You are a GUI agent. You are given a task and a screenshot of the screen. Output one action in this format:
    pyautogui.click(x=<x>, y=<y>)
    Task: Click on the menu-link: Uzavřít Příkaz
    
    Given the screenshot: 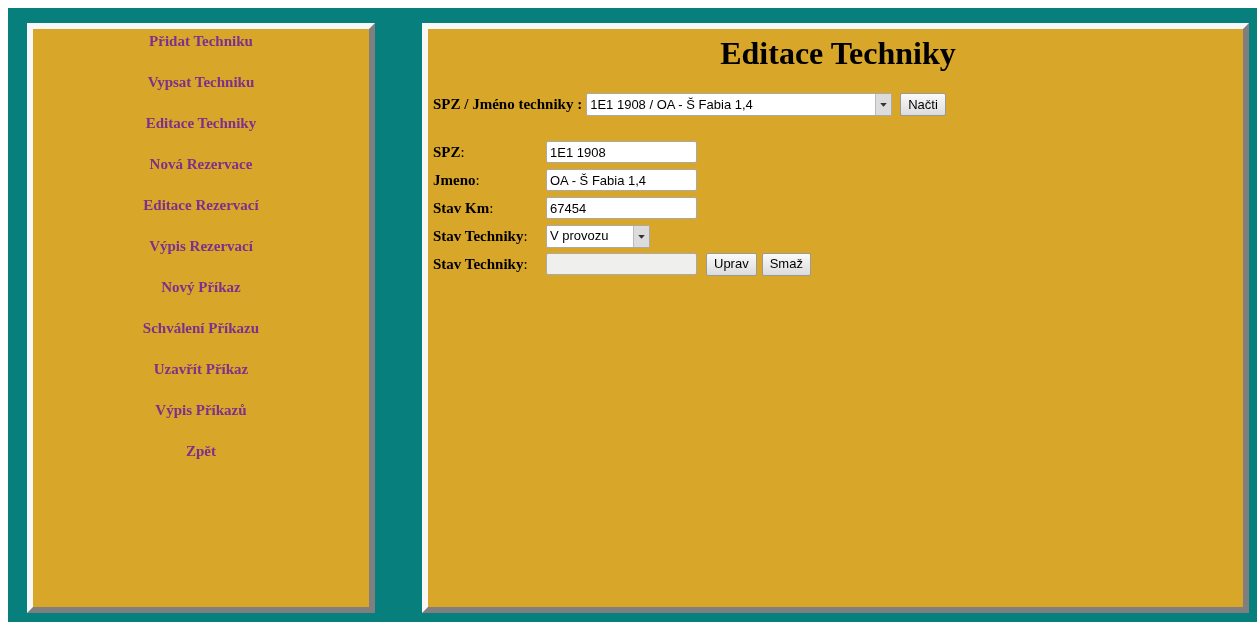 What is the action you would take?
    pyautogui.click(x=201, y=369)
    